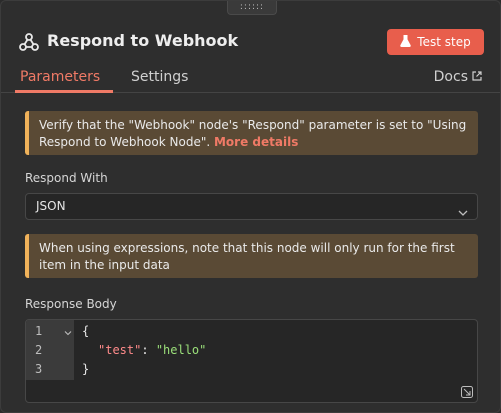  What do you see at coordinates (39, 350) in the screenshot?
I see `line-number: 2` at bounding box center [39, 350].